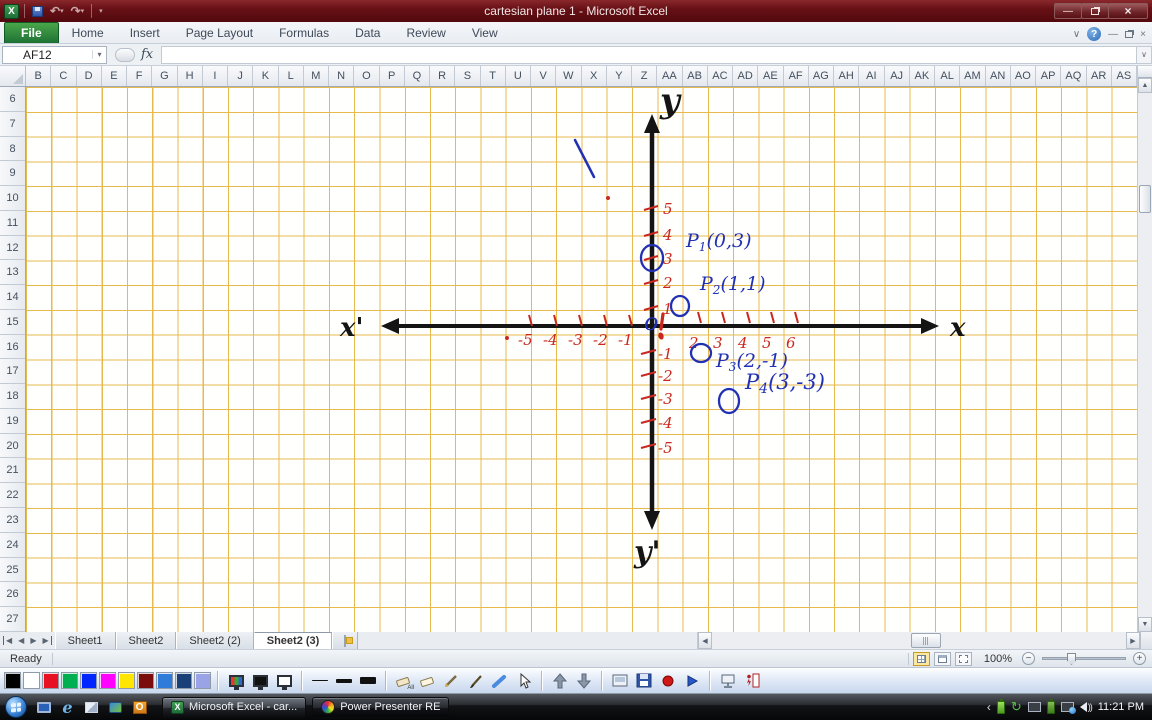 The width and height of the screenshot is (1152, 720). I want to click on vertical-scroll-thumb, so click(1145, 199).